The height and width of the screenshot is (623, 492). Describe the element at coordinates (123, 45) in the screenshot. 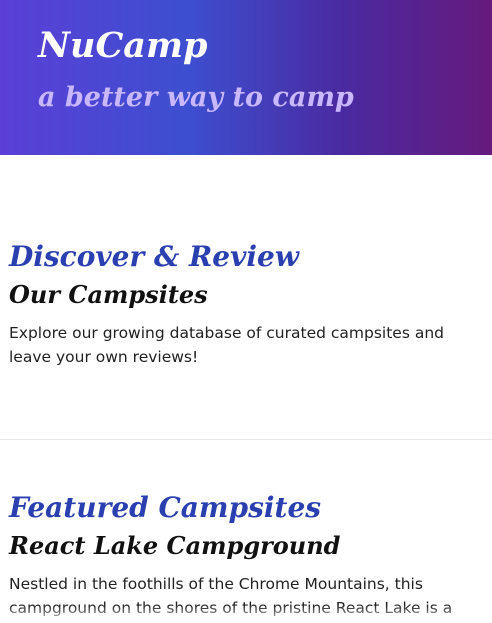

I see `site-title: NuCamp` at that location.